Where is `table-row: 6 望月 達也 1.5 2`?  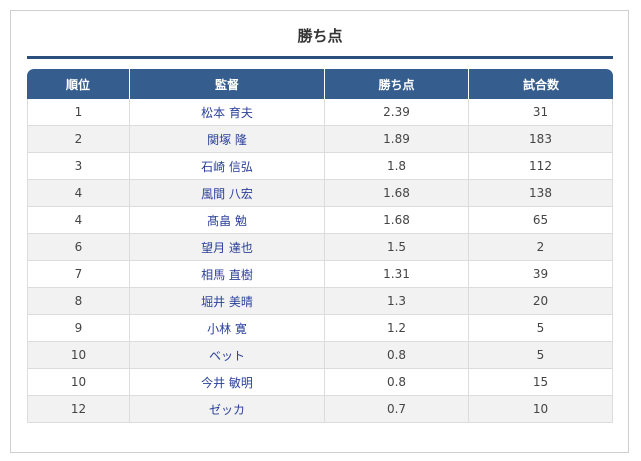 table-row: 6 望月 達也 1.5 2 is located at coordinates (320, 247).